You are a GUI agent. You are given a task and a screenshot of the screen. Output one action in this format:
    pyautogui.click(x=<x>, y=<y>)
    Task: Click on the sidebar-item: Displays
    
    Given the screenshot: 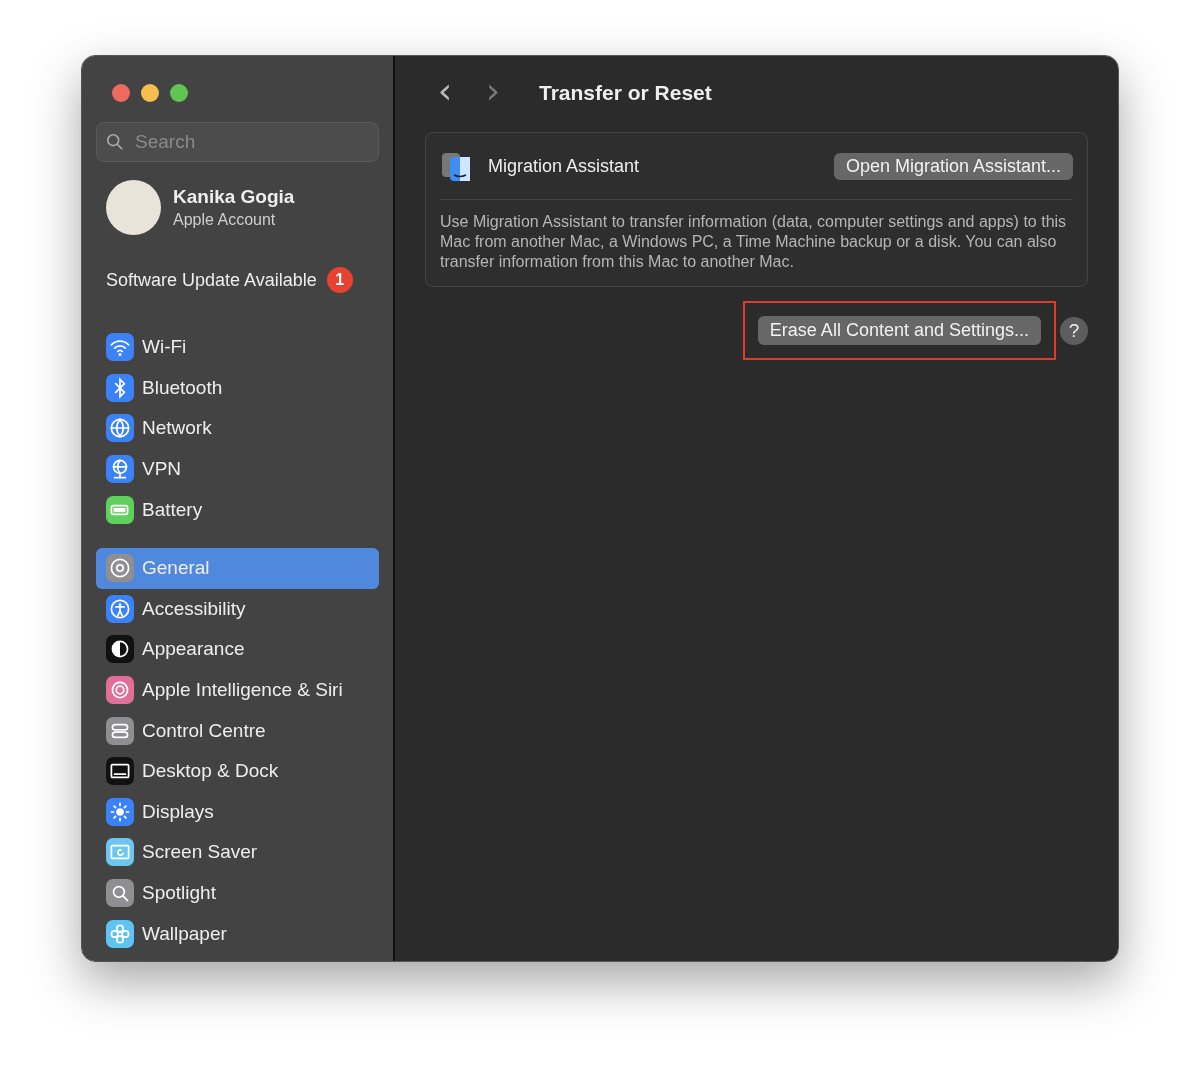 What is the action you would take?
    pyautogui.click(x=237, y=812)
    